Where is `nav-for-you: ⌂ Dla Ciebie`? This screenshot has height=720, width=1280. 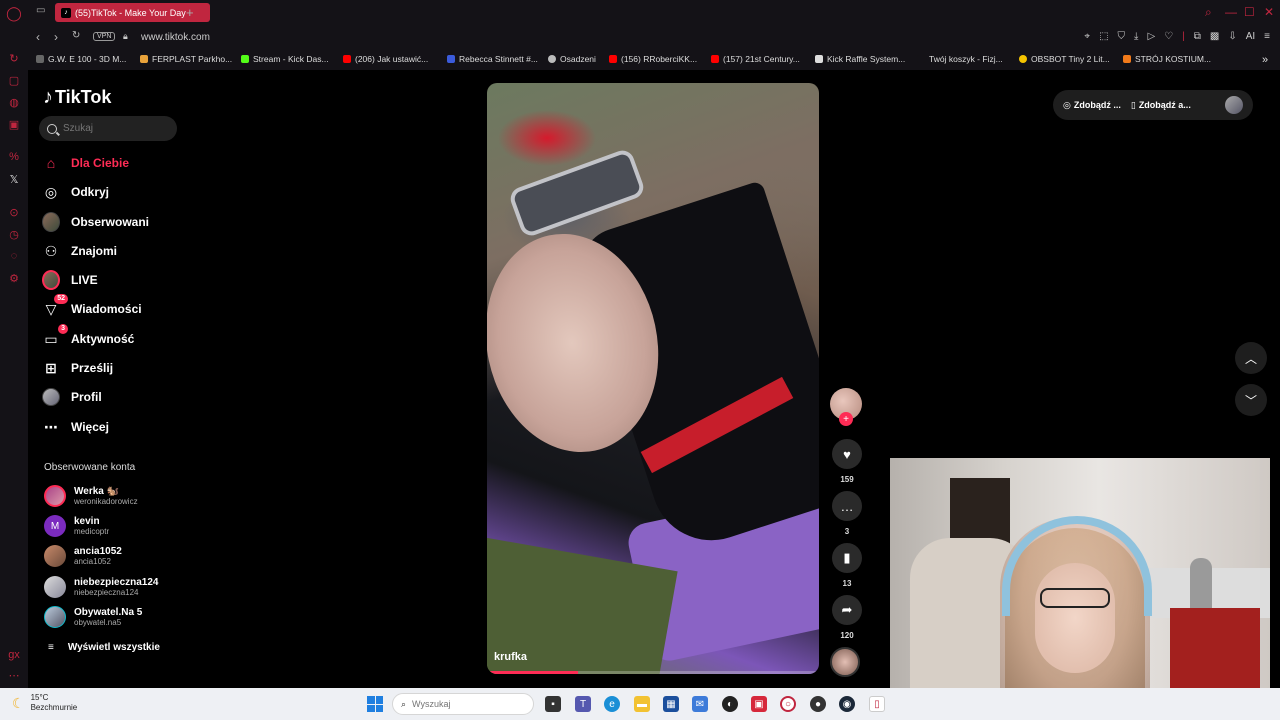 nav-for-you: ⌂ Dla Ciebie is located at coordinates (85, 163).